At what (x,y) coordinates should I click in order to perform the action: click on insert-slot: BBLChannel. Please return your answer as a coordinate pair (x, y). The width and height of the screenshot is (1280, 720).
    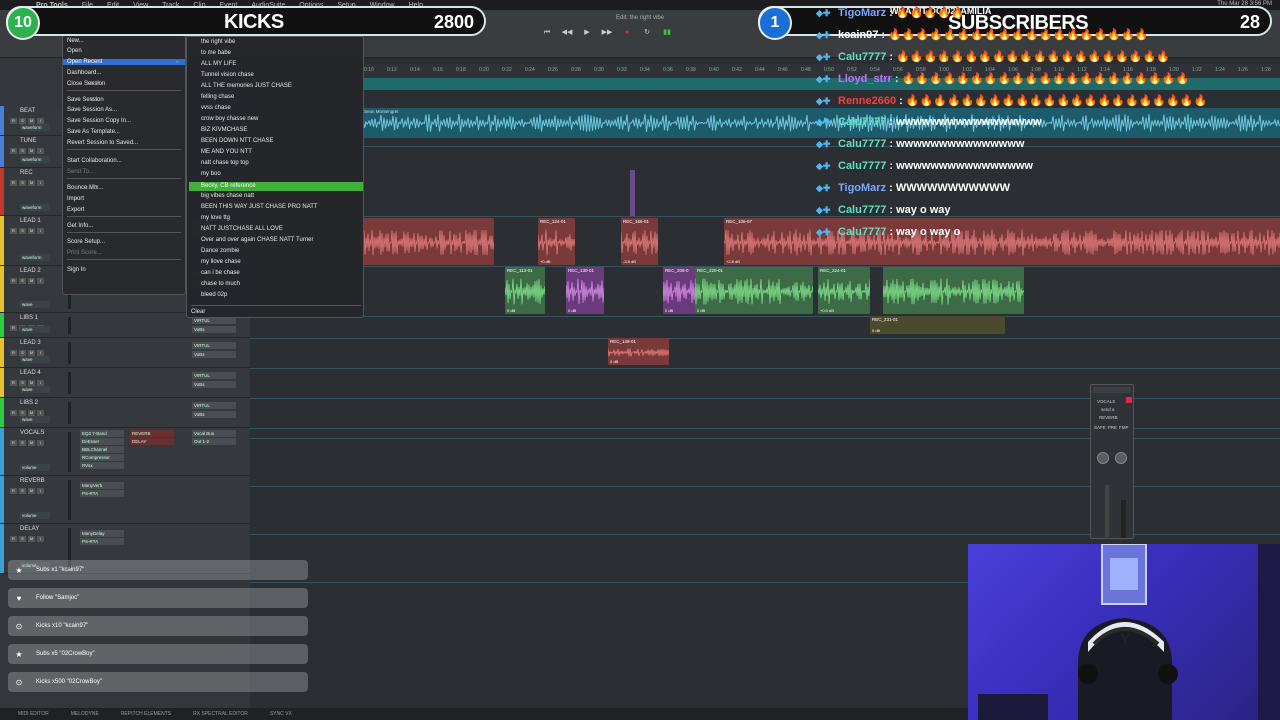
    Looking at the image, I should click on (102, 449).